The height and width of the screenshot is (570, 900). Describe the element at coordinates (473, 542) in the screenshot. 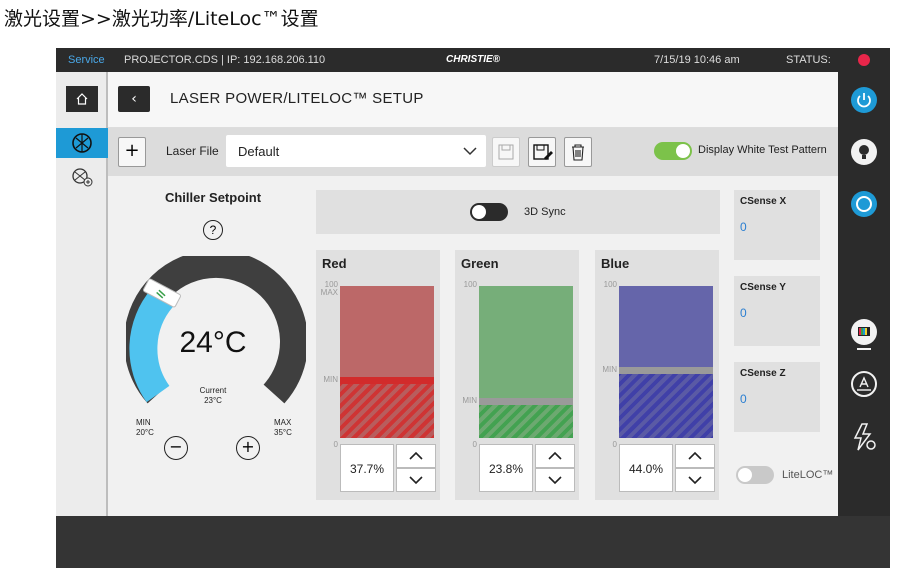

I see `bottom-bar` at that location.